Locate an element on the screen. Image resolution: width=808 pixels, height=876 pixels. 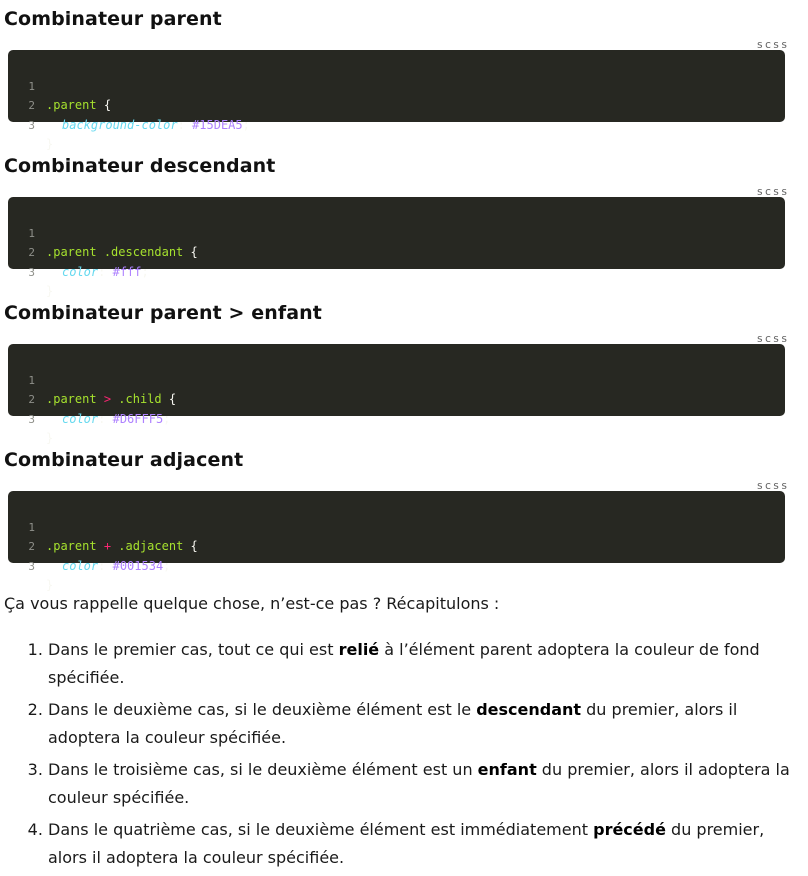
code-value: #15DEA5 is located at coordinates (217, 124).